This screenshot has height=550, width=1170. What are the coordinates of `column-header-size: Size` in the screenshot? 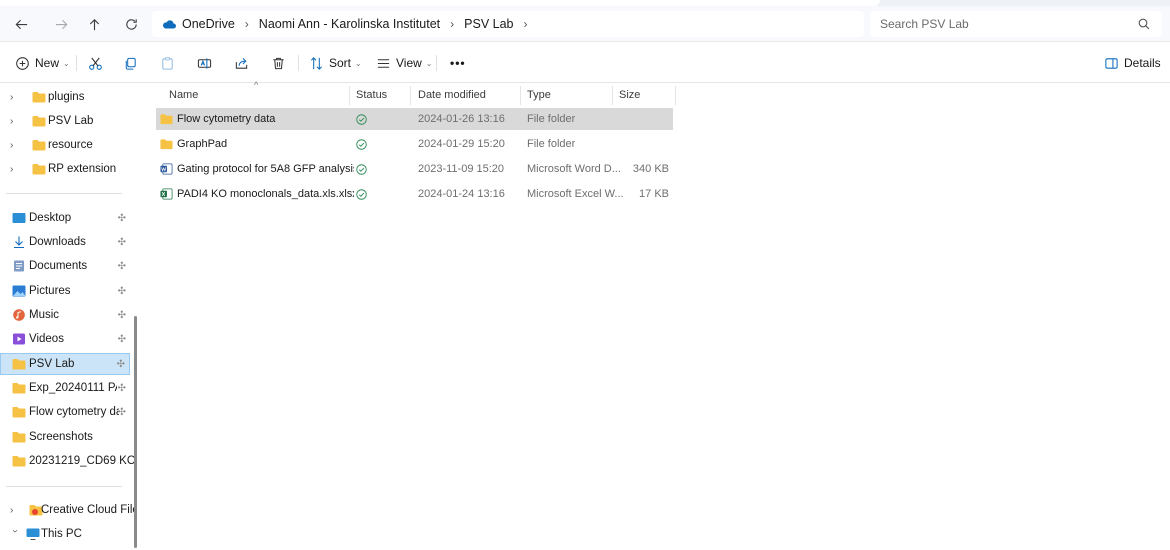 It's located at (629, 95).